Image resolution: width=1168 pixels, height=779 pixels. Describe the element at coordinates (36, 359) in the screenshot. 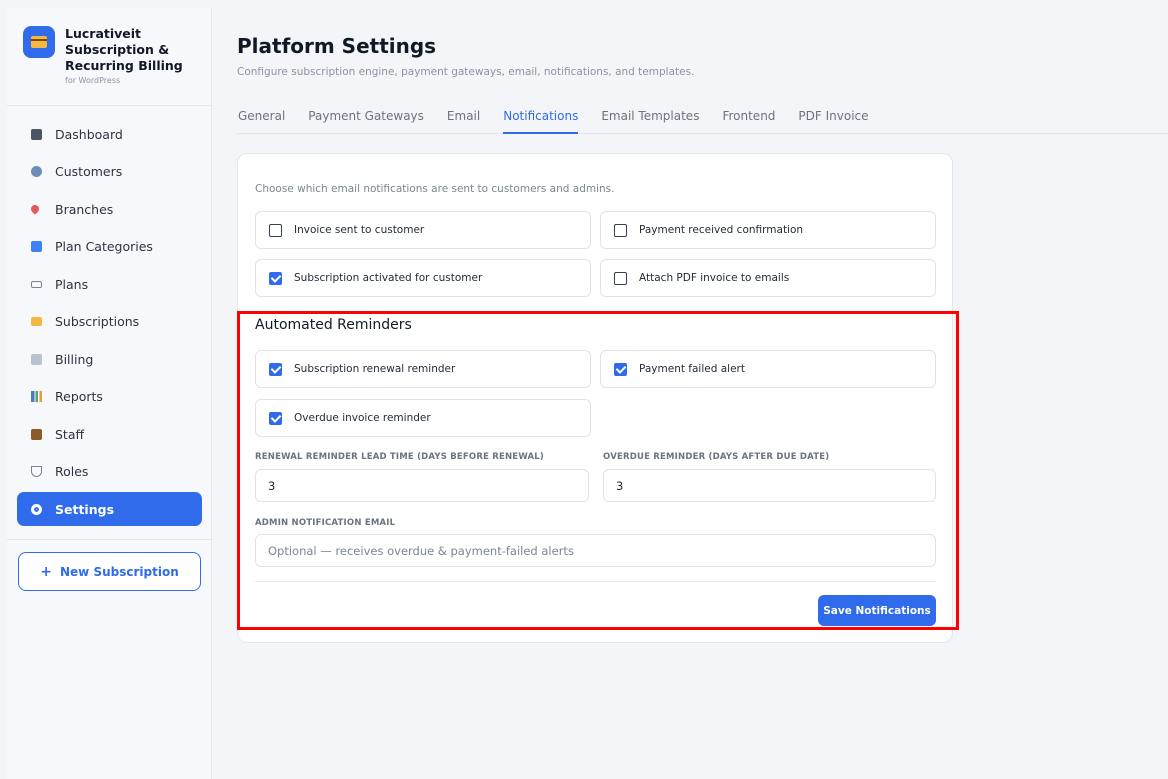

I see `receipt-icon` at that location.